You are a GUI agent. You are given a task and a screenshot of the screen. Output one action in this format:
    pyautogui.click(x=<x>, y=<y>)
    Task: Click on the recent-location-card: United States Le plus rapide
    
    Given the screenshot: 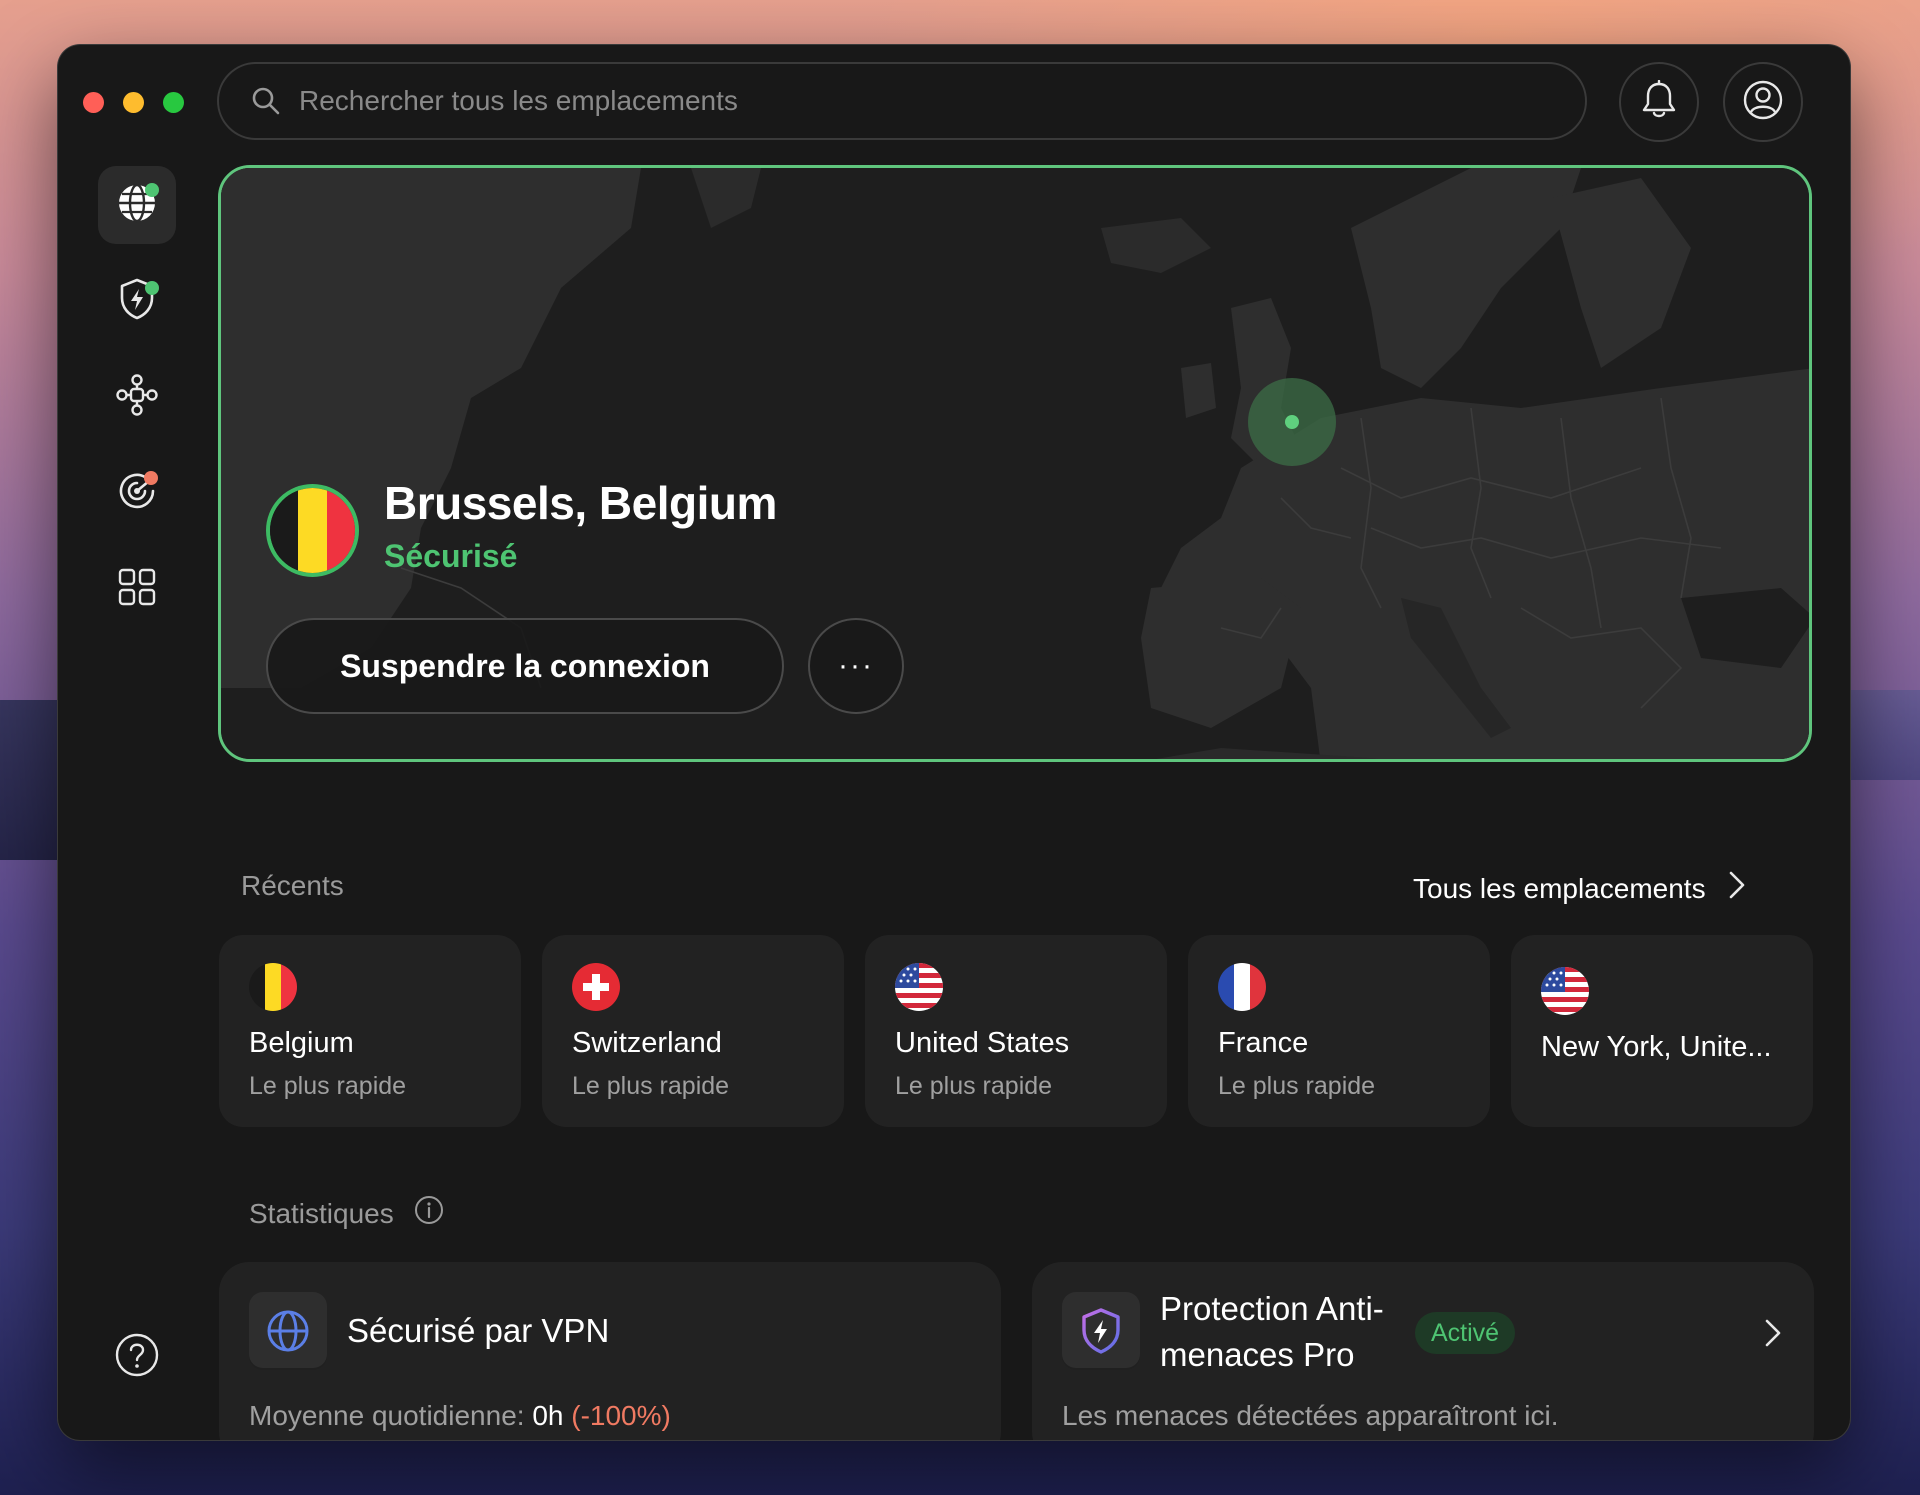 What is the action you would take?
    pyautogui.click(x=1016, y=1031)
    